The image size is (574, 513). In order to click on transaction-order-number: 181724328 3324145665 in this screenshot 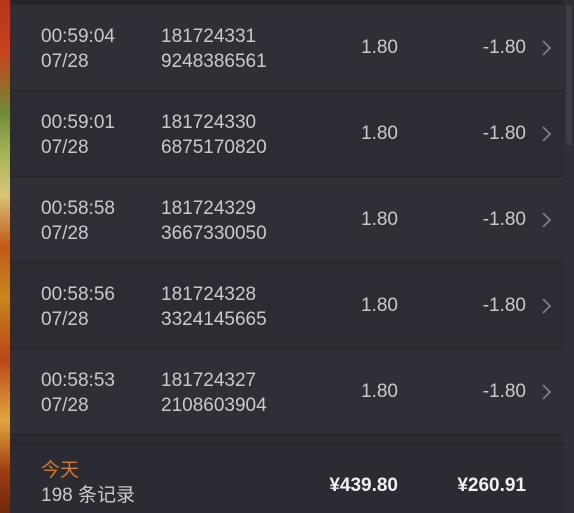, I will do `click(214, 307)`.